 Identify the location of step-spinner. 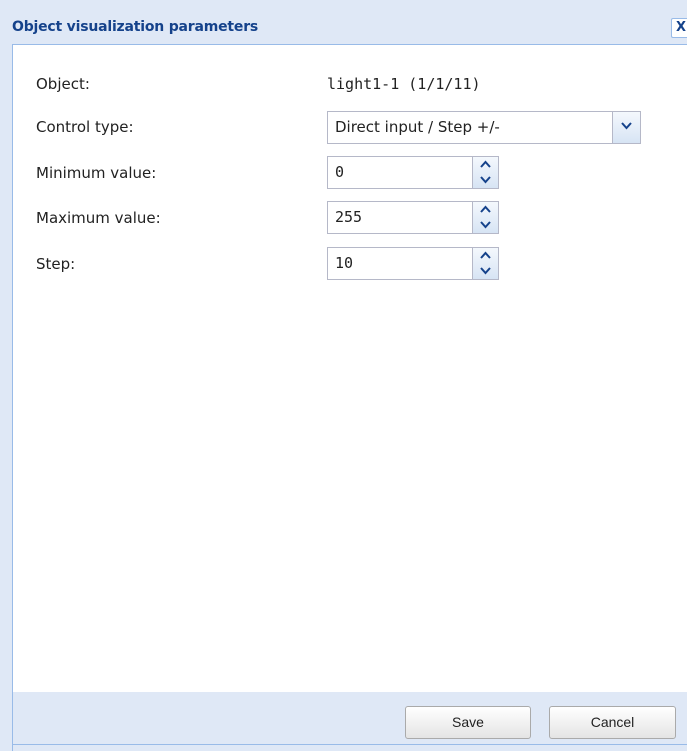
(486, 263).